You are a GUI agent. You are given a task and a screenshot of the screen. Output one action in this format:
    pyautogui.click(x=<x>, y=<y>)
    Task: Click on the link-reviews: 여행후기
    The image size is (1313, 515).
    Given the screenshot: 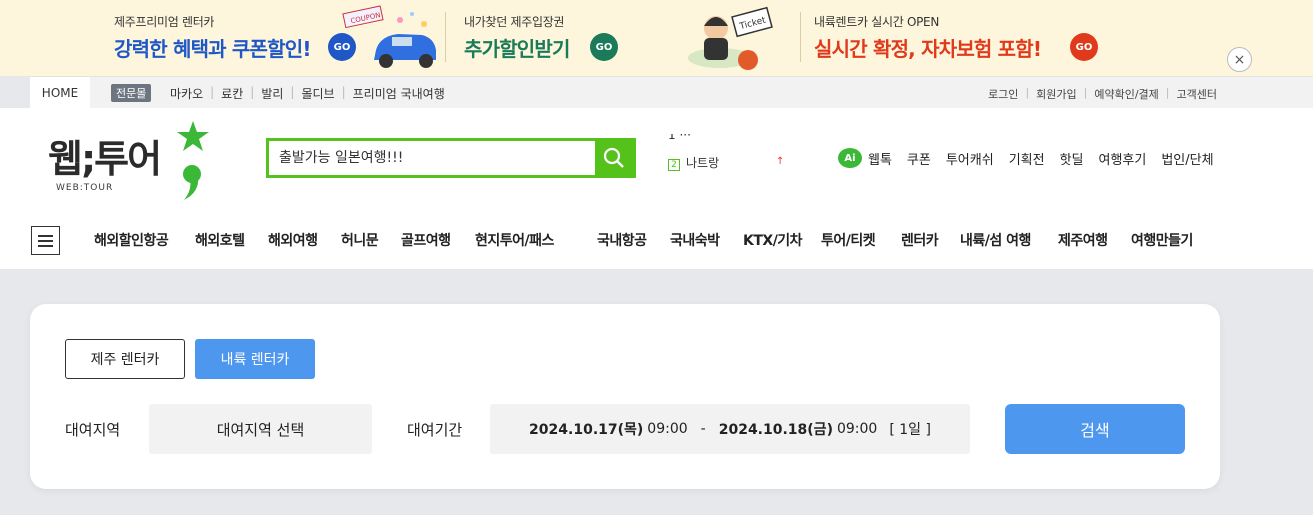 What is the action you would take?
    pyautogui.click(x=1123, y=158)
    